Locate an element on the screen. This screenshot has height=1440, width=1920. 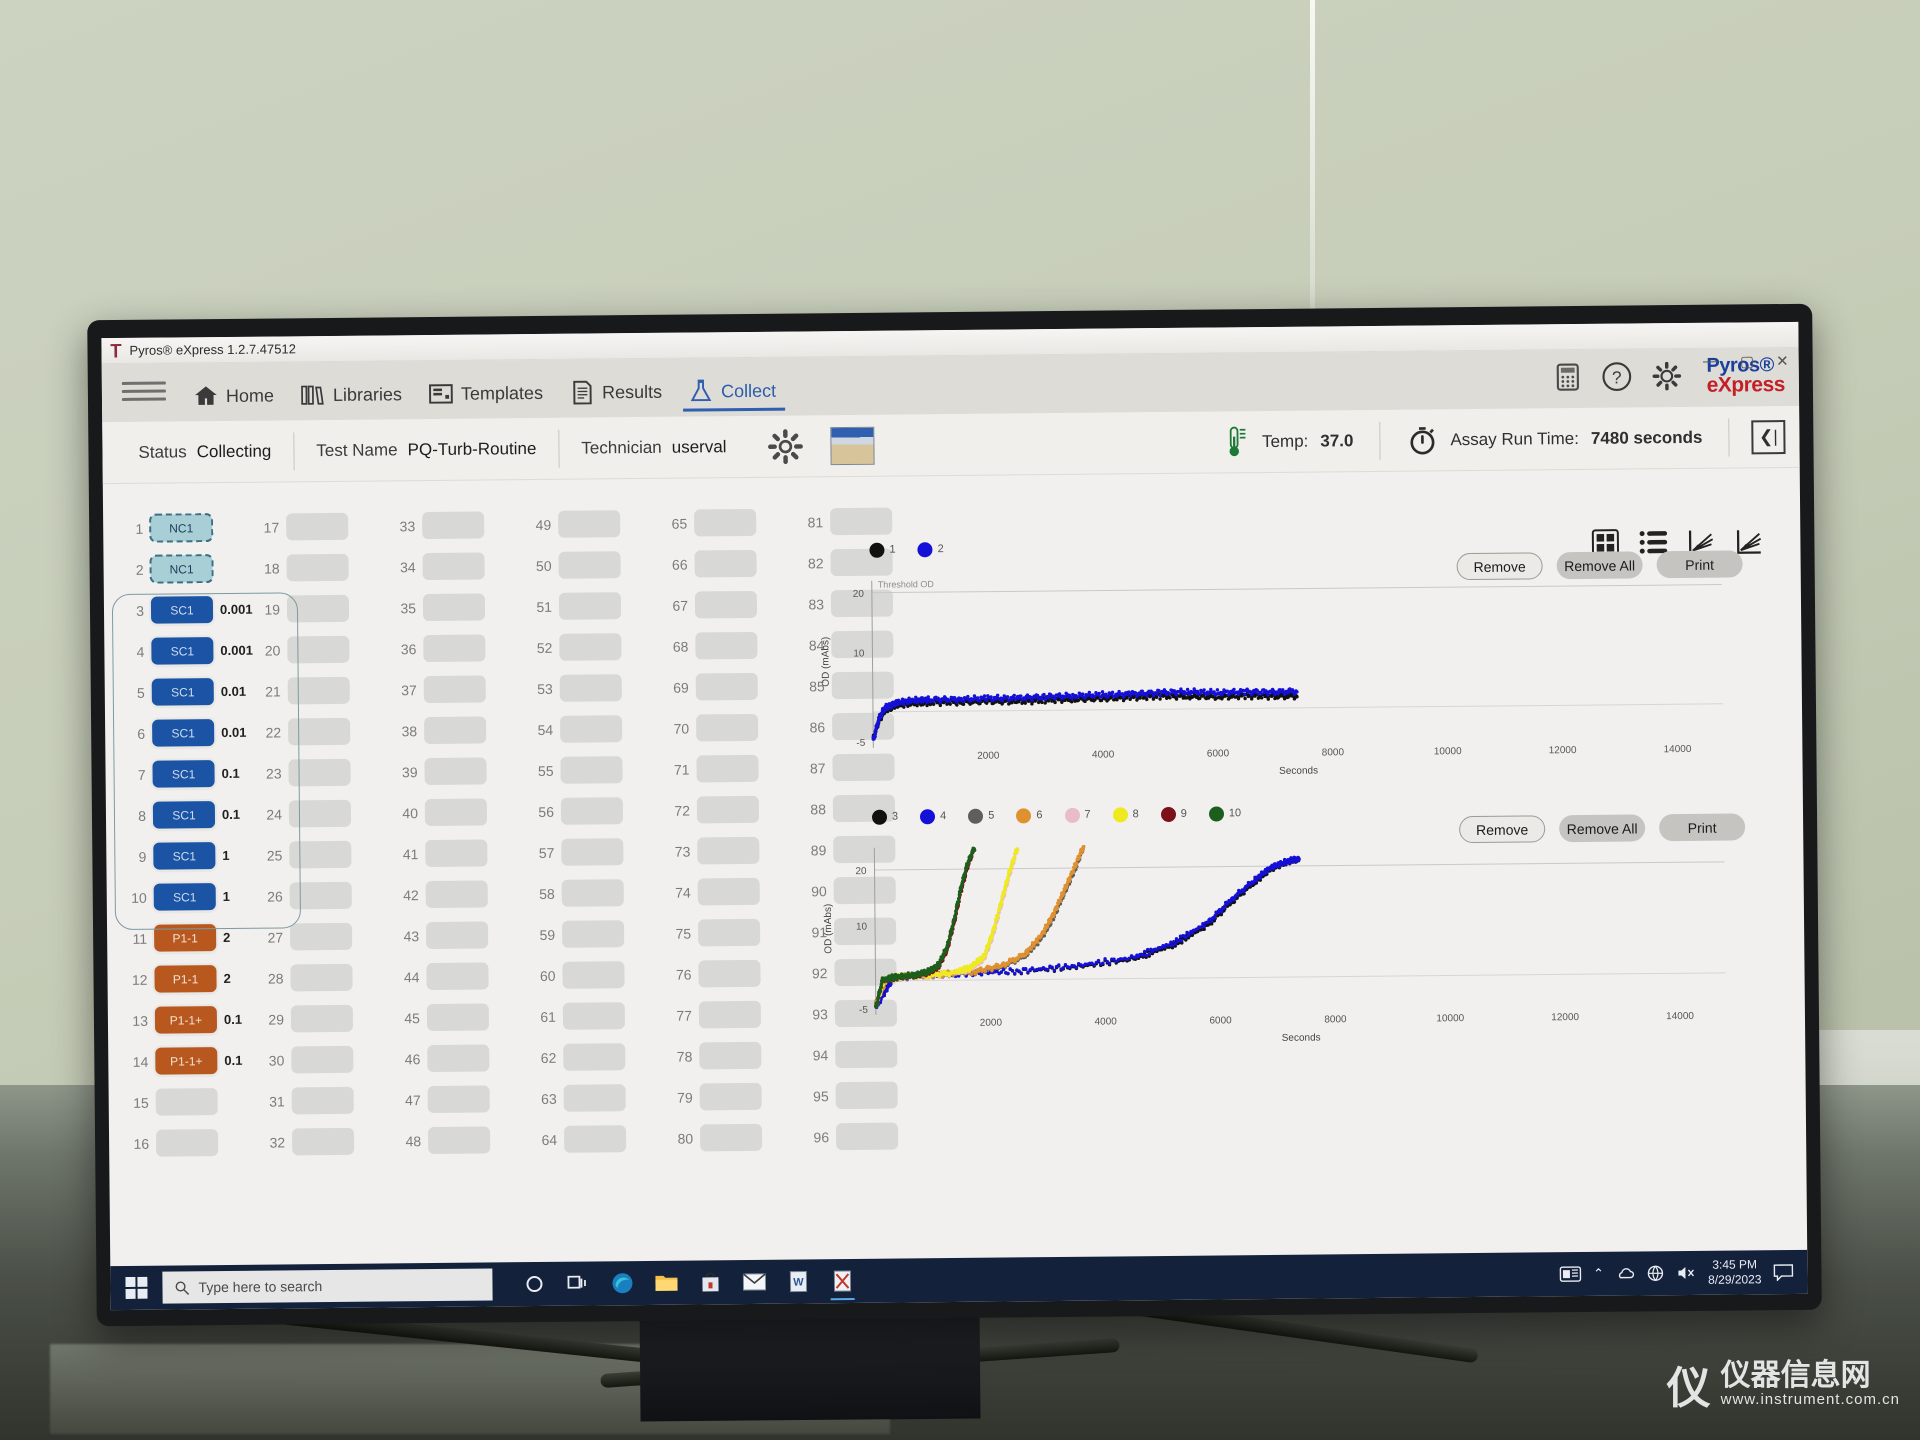
nav-item-libraries: Libraries is located at coordinates (351, 400).